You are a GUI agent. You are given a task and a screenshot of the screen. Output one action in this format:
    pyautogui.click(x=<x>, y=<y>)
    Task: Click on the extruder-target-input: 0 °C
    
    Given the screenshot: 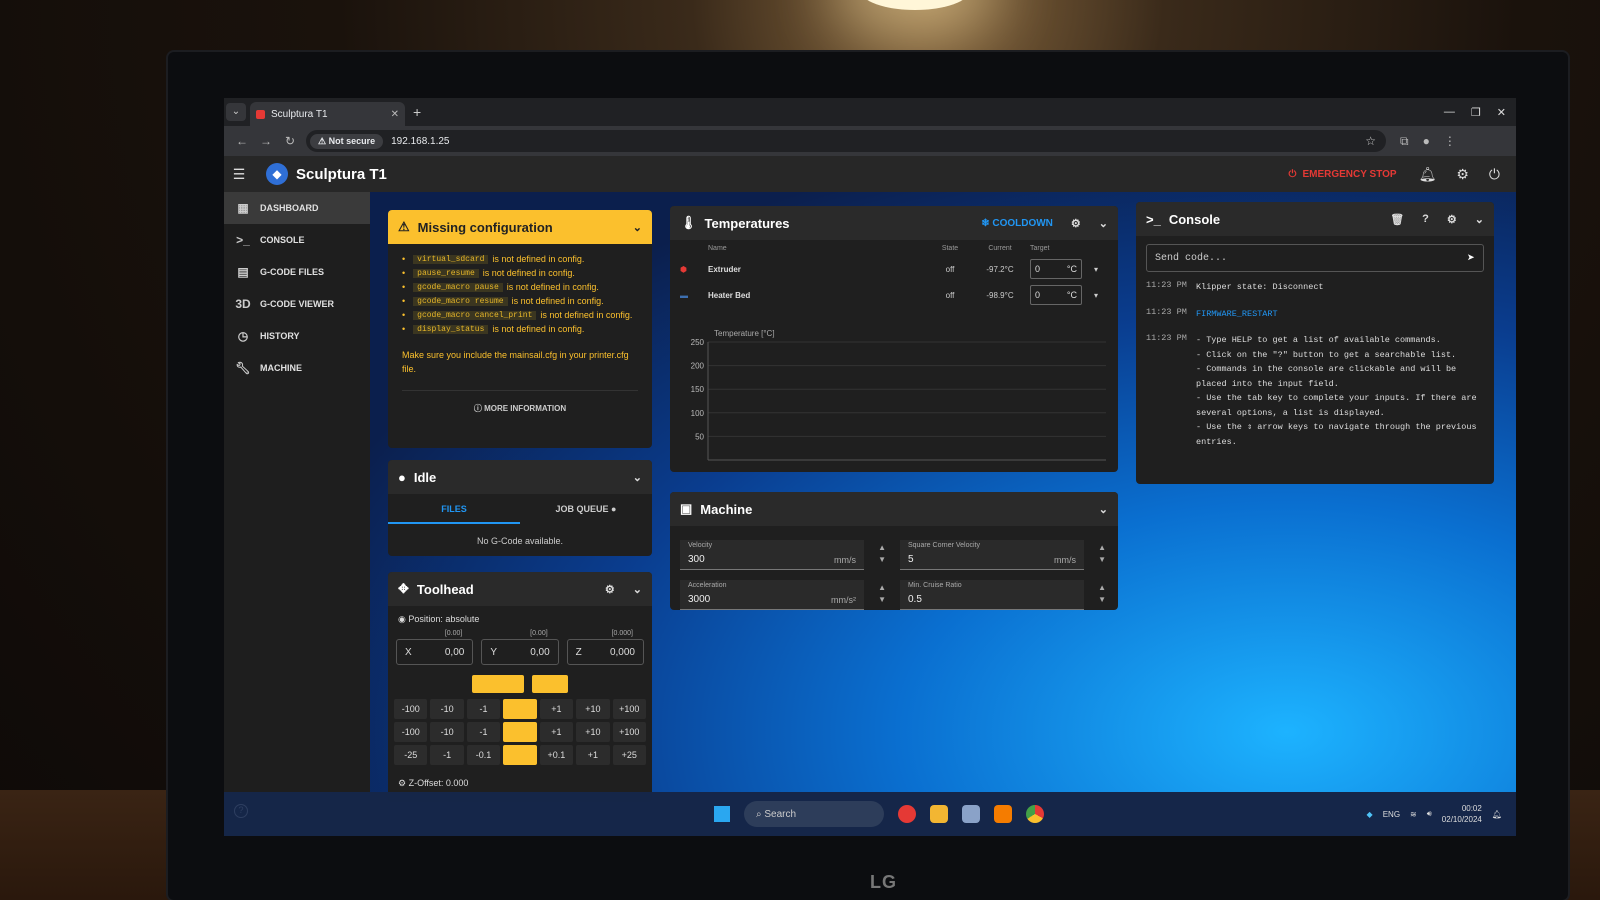 What is the action you would take?
    pyautogui.click(x=1056, y=269)
    